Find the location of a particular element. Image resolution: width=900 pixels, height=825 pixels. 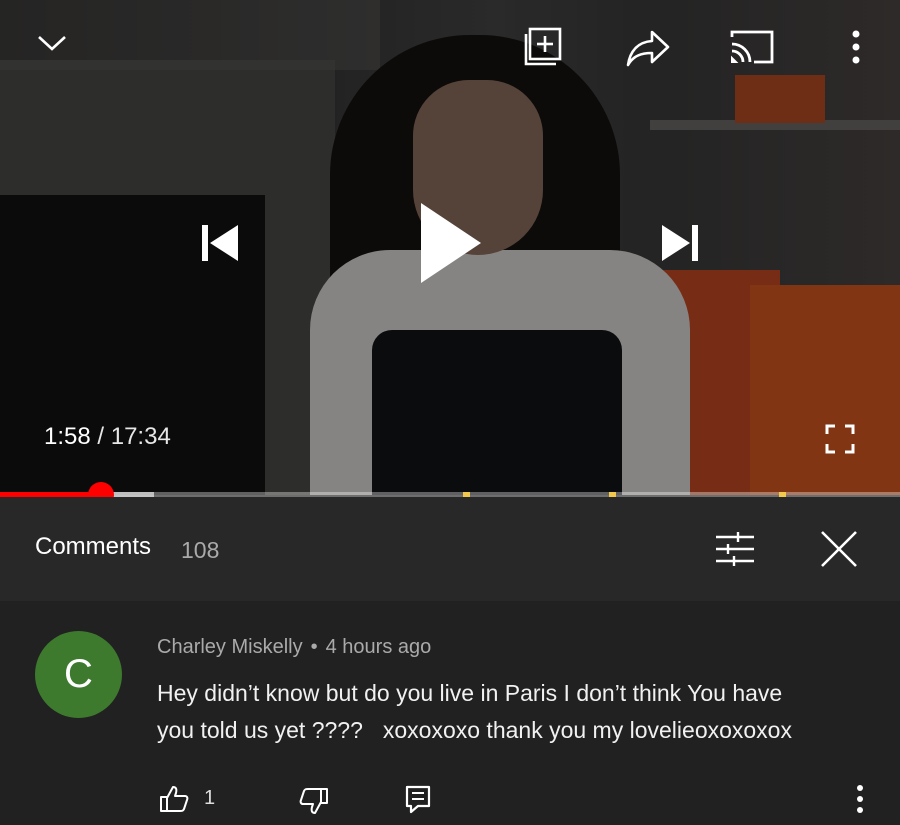

play-icon is located at coordinates (450, 243).